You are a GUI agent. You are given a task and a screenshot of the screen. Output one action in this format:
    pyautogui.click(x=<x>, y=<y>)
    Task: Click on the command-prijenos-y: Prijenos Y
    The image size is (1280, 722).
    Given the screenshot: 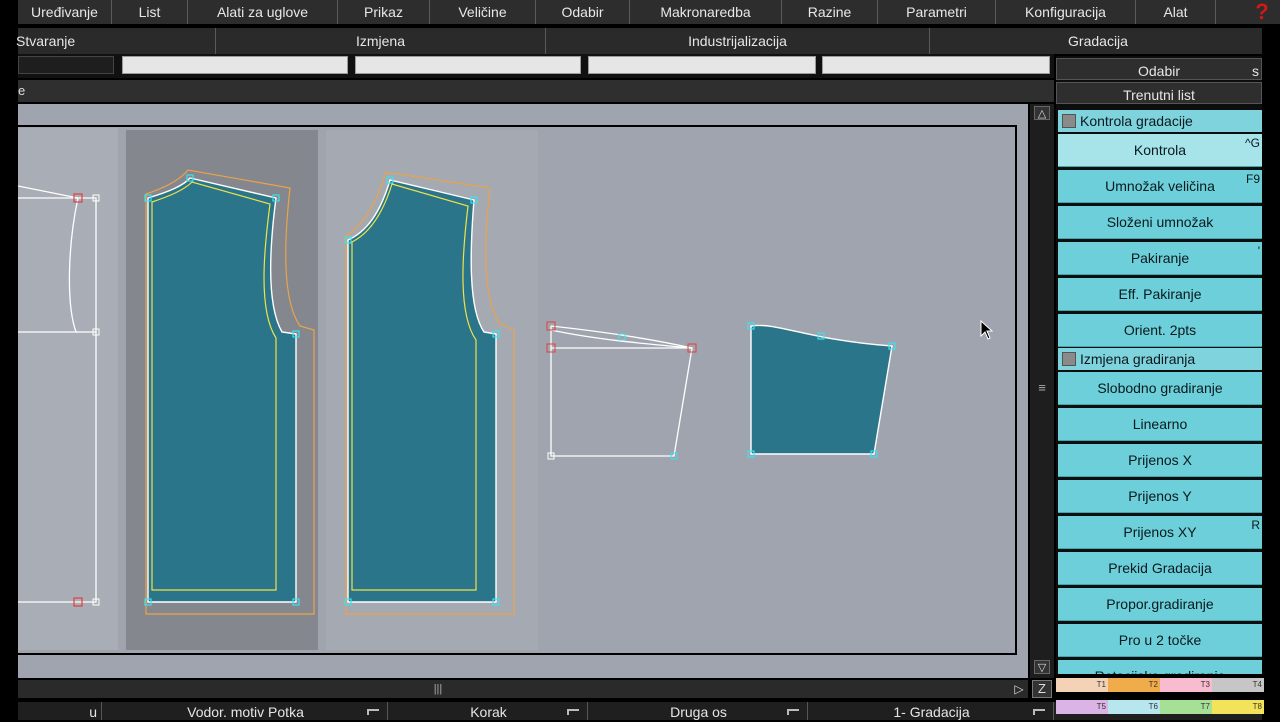 What is the action you would take?
    pyautogui.click(x=1160, y=496)
    